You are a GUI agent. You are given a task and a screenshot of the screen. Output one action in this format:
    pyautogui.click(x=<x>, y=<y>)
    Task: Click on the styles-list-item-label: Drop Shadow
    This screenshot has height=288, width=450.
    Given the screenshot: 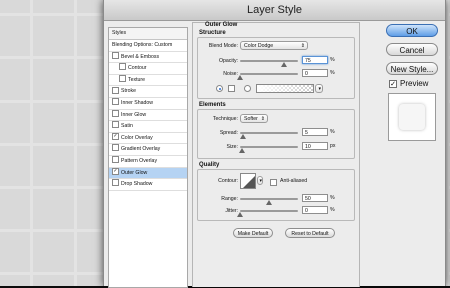 What is the action you would take?
    pyautogui.click(x=137, y=184)
    